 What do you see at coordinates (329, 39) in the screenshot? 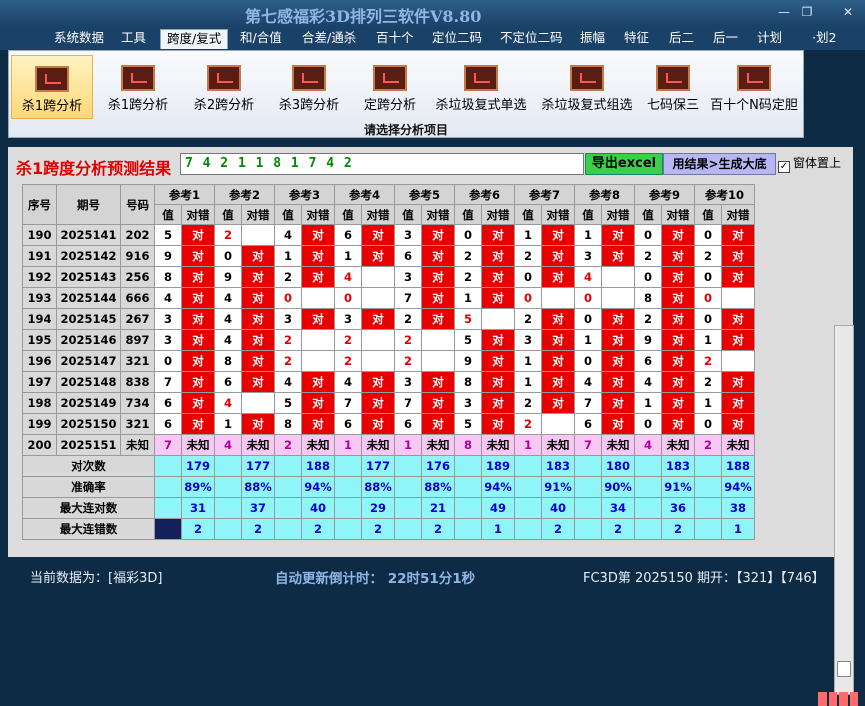
I see `menu-diff: 合差/通杀` at bounding box center [329, 39].